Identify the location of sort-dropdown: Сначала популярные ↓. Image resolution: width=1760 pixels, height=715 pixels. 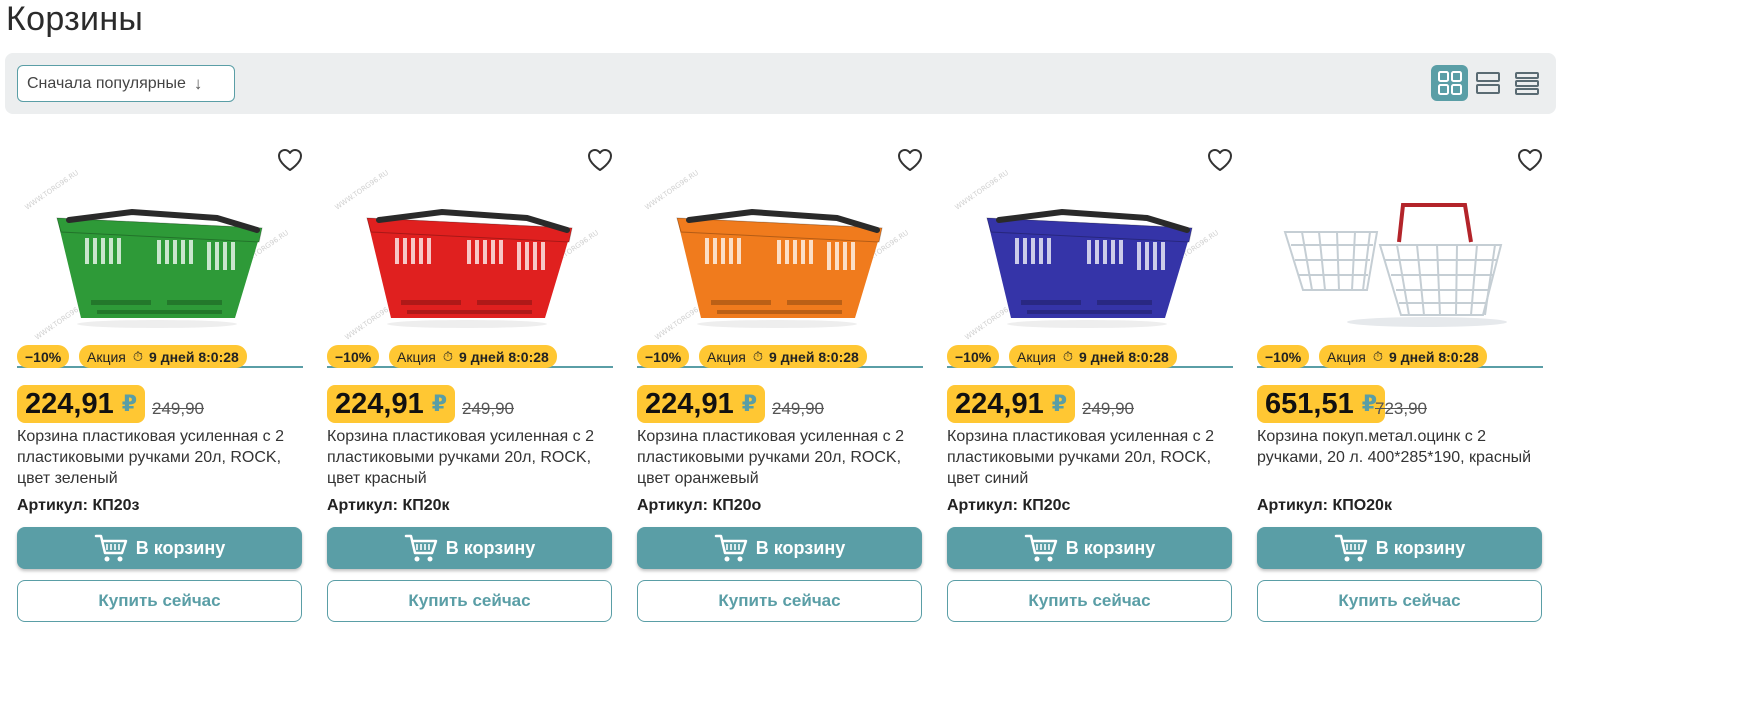
(126, 83).